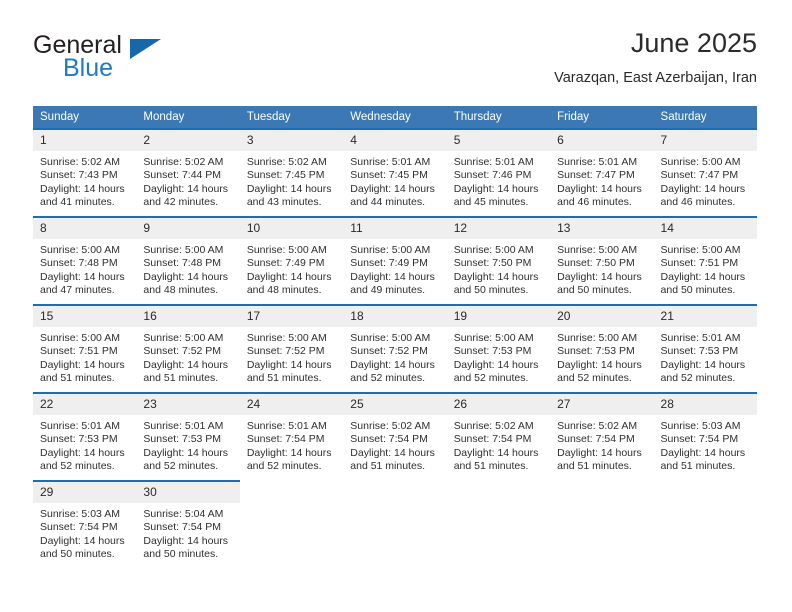 This screenshot has width=792, height=612. I want to click on weekday-header-sunday: Sunday, so click(85, 117).